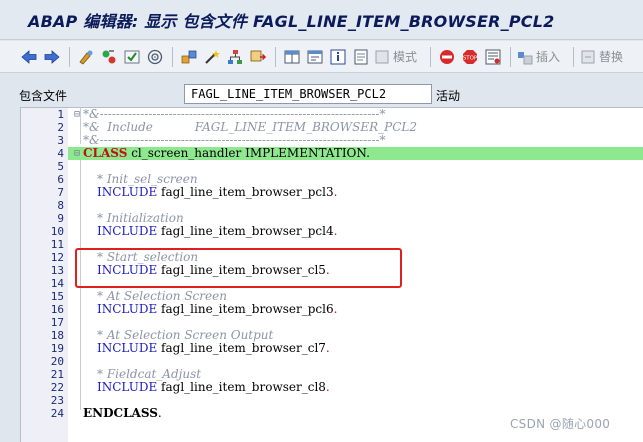 The image size is (643, 442). Describe the element at coordinates (86, 57) in the screenshot. I see `display-change-icon` at that location.